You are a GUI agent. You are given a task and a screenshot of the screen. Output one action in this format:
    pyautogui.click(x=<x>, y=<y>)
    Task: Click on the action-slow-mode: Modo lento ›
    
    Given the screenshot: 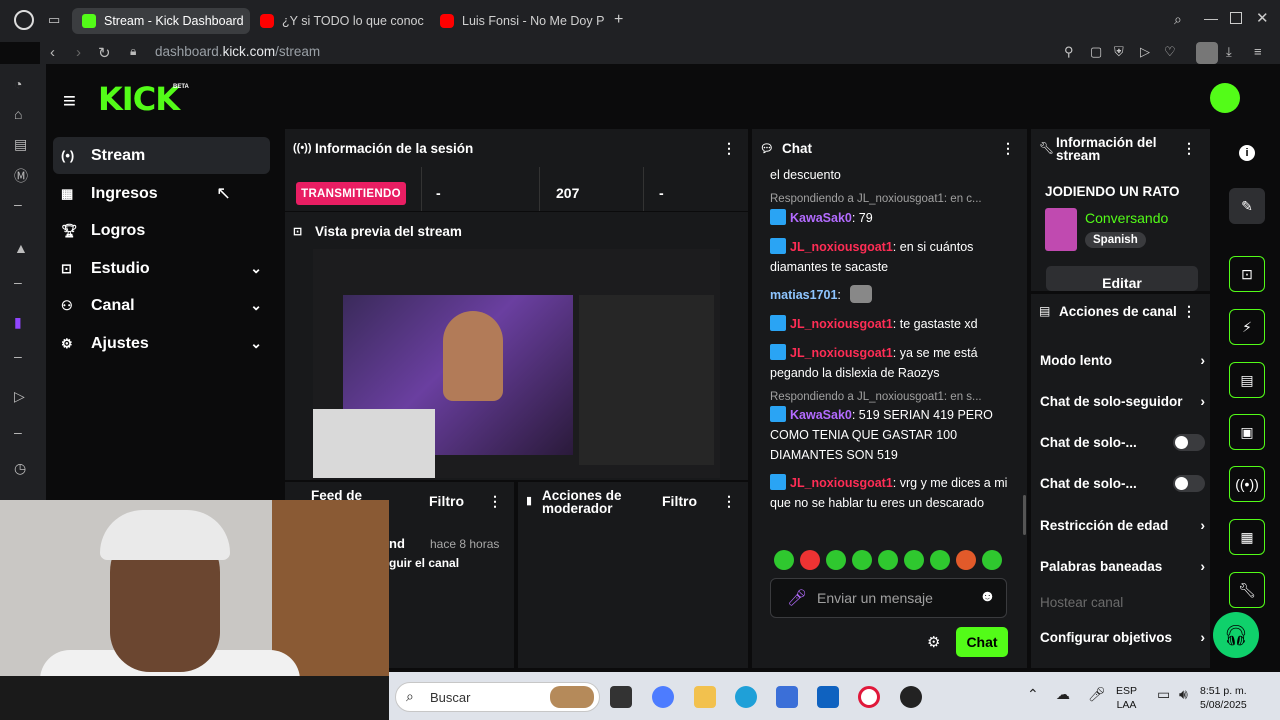 What is the action you would take?
    pyautogui.click(x=1122, y=360)
    